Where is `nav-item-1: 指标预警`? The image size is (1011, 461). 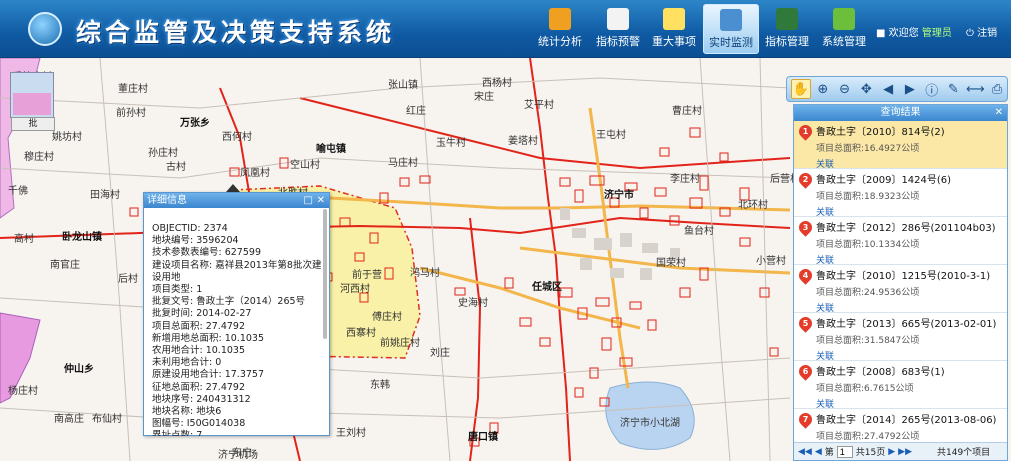
nav-item-1: 指标预警 is located at coordinates (618, 29).